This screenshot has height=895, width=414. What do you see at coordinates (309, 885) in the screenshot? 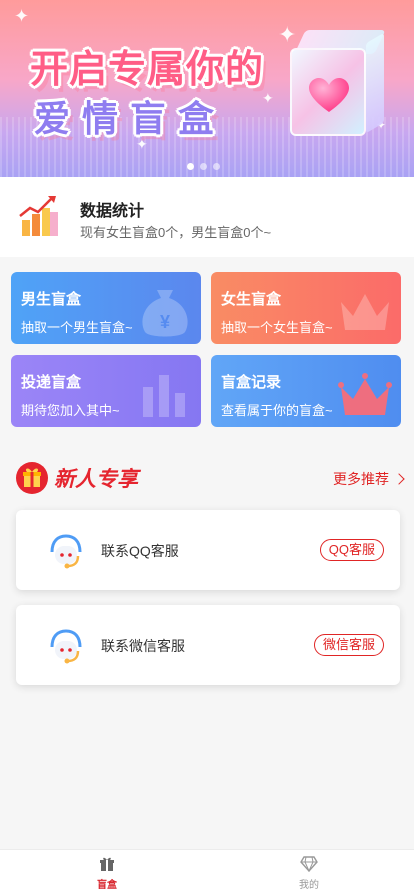
I see `tab-label: 我的` at bounding box center [309, 885].